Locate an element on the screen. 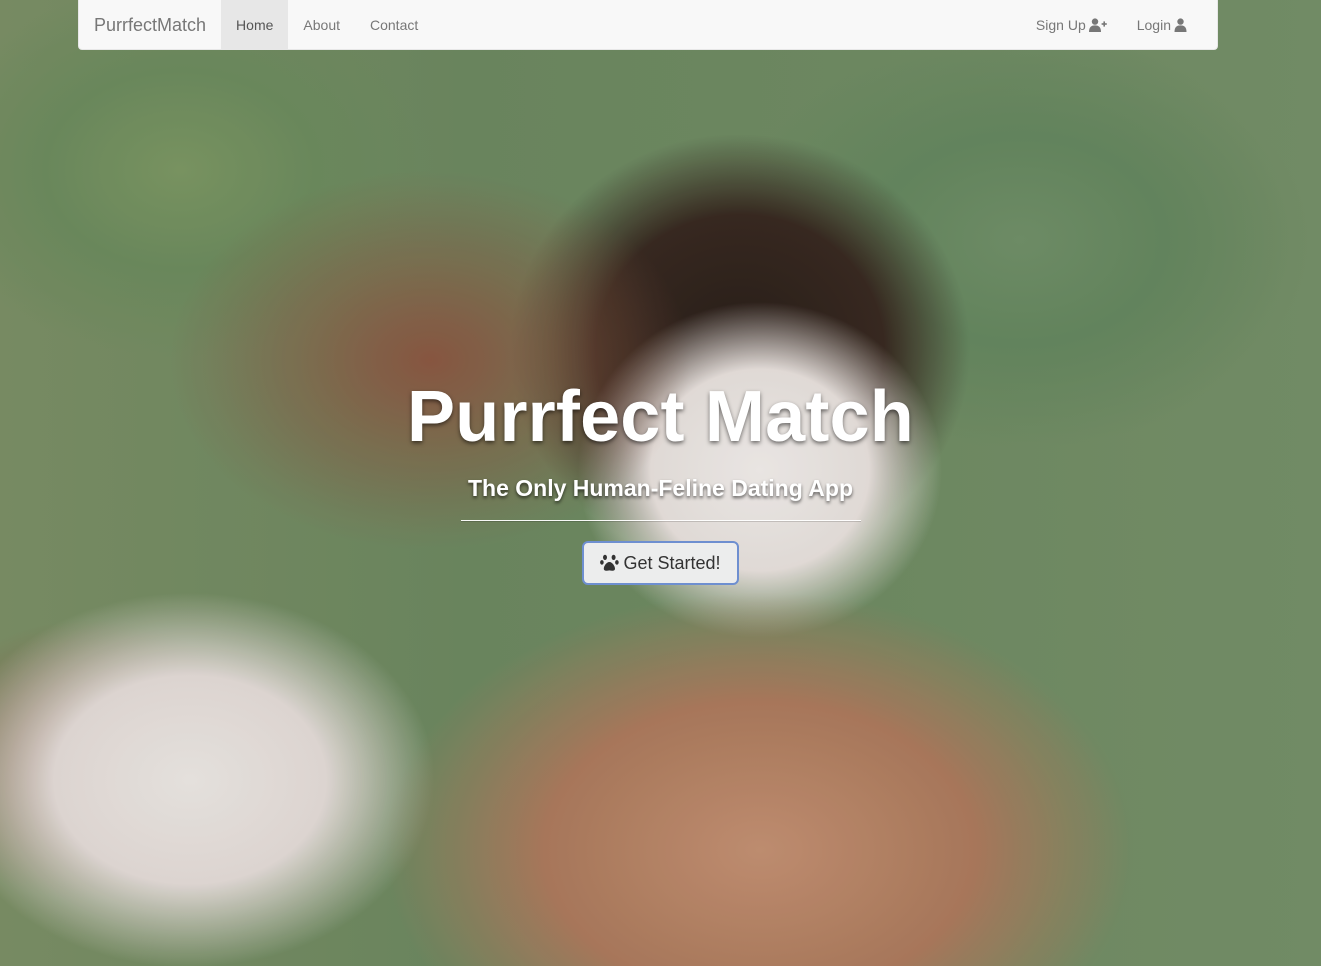 The image size is (1321, 966). nav-right: Sign Up Login is located at coordinates (1119, 24).